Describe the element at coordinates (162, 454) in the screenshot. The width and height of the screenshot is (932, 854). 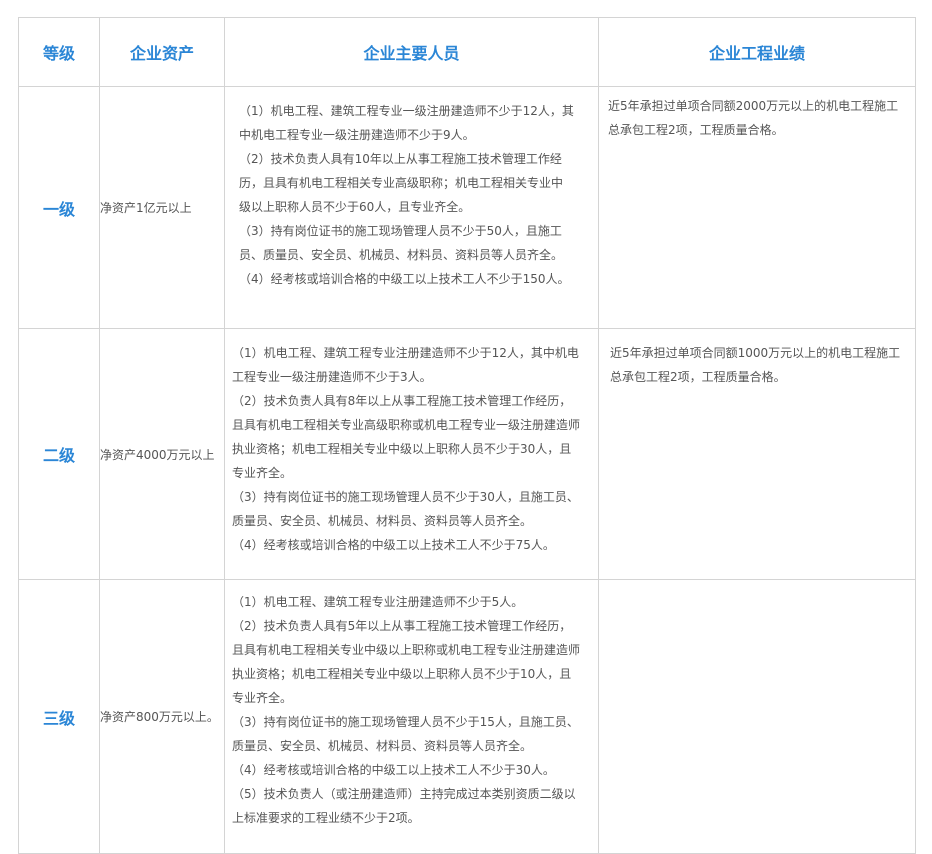
I see `asset-cell: 净资产4000万元以上` at that location.